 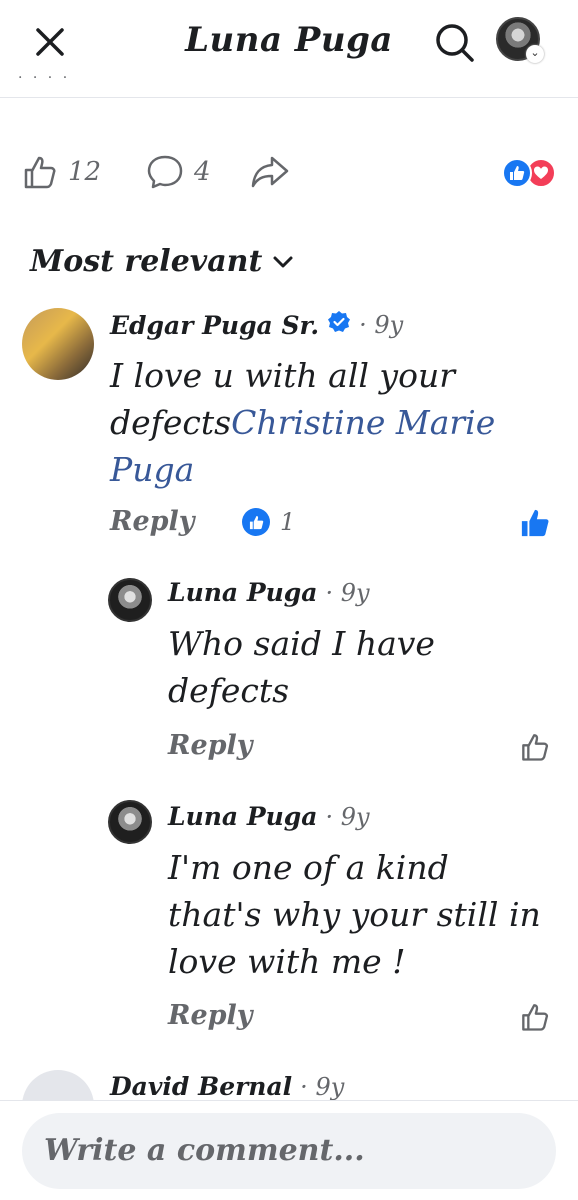 I want to click on author-name: Edgar Puga Sr., so click(x=214, y=325).